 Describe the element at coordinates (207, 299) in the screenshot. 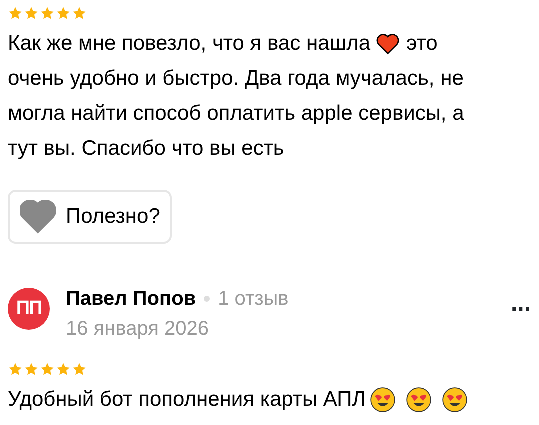

I see `separator-dot` at that location.